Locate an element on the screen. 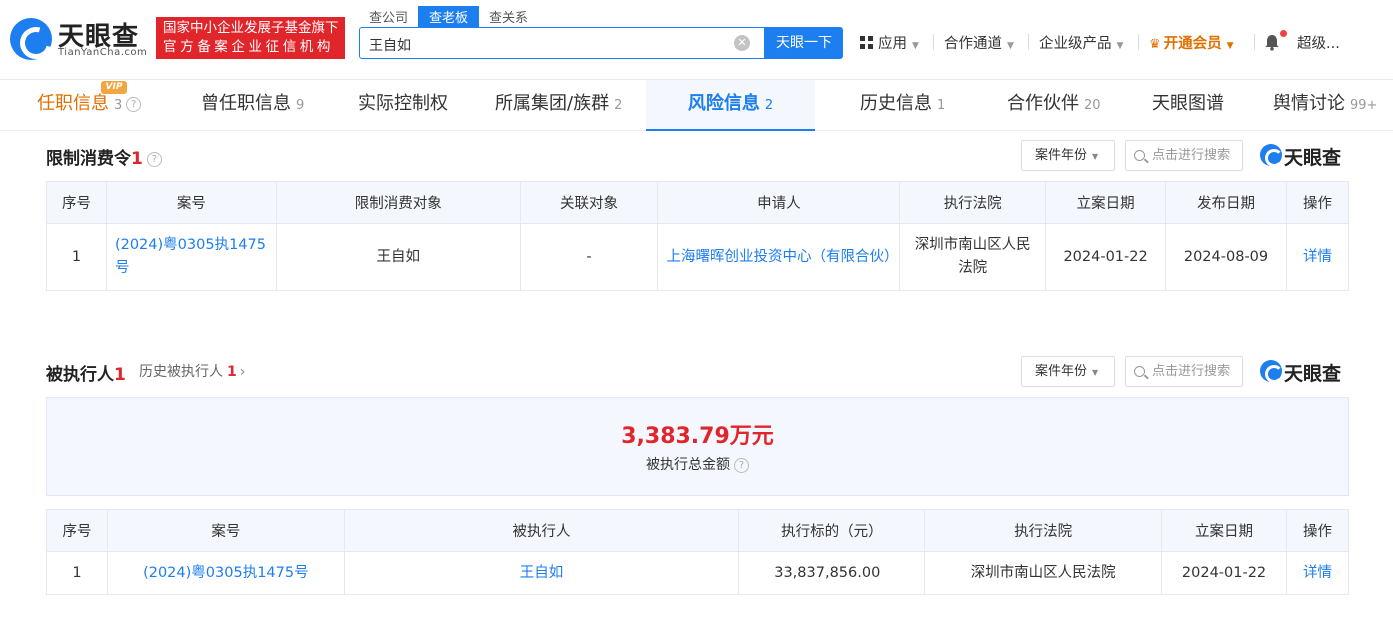  executed-person-link: 王自如 is located at coordinates (541, 573).